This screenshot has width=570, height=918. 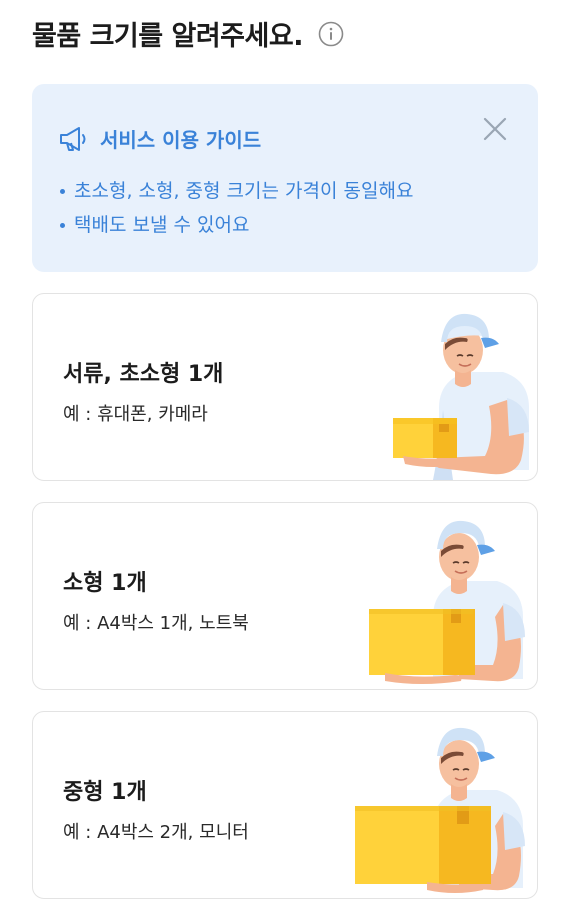 I want to click on guide-item: 초소형, 소형, 중형 크기는 가격이 동일해요, so click(x=235, y=191).